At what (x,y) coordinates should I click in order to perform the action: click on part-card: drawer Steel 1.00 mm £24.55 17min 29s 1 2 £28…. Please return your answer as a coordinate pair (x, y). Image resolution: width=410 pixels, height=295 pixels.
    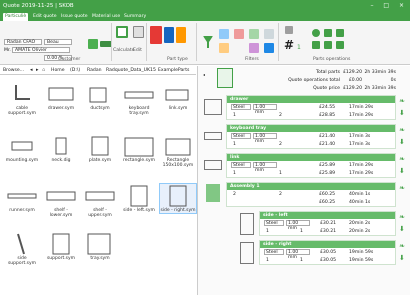
    Looking at the image, I should click on (311, 107).